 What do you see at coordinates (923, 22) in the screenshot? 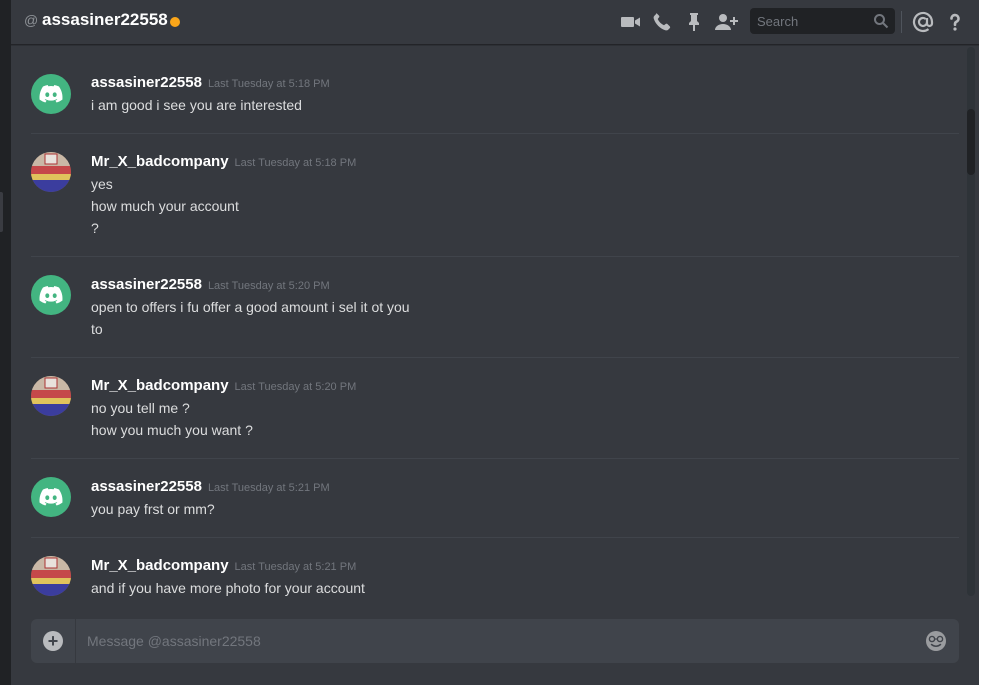
I see `mentions-icon` at bounding box center [923, 22].